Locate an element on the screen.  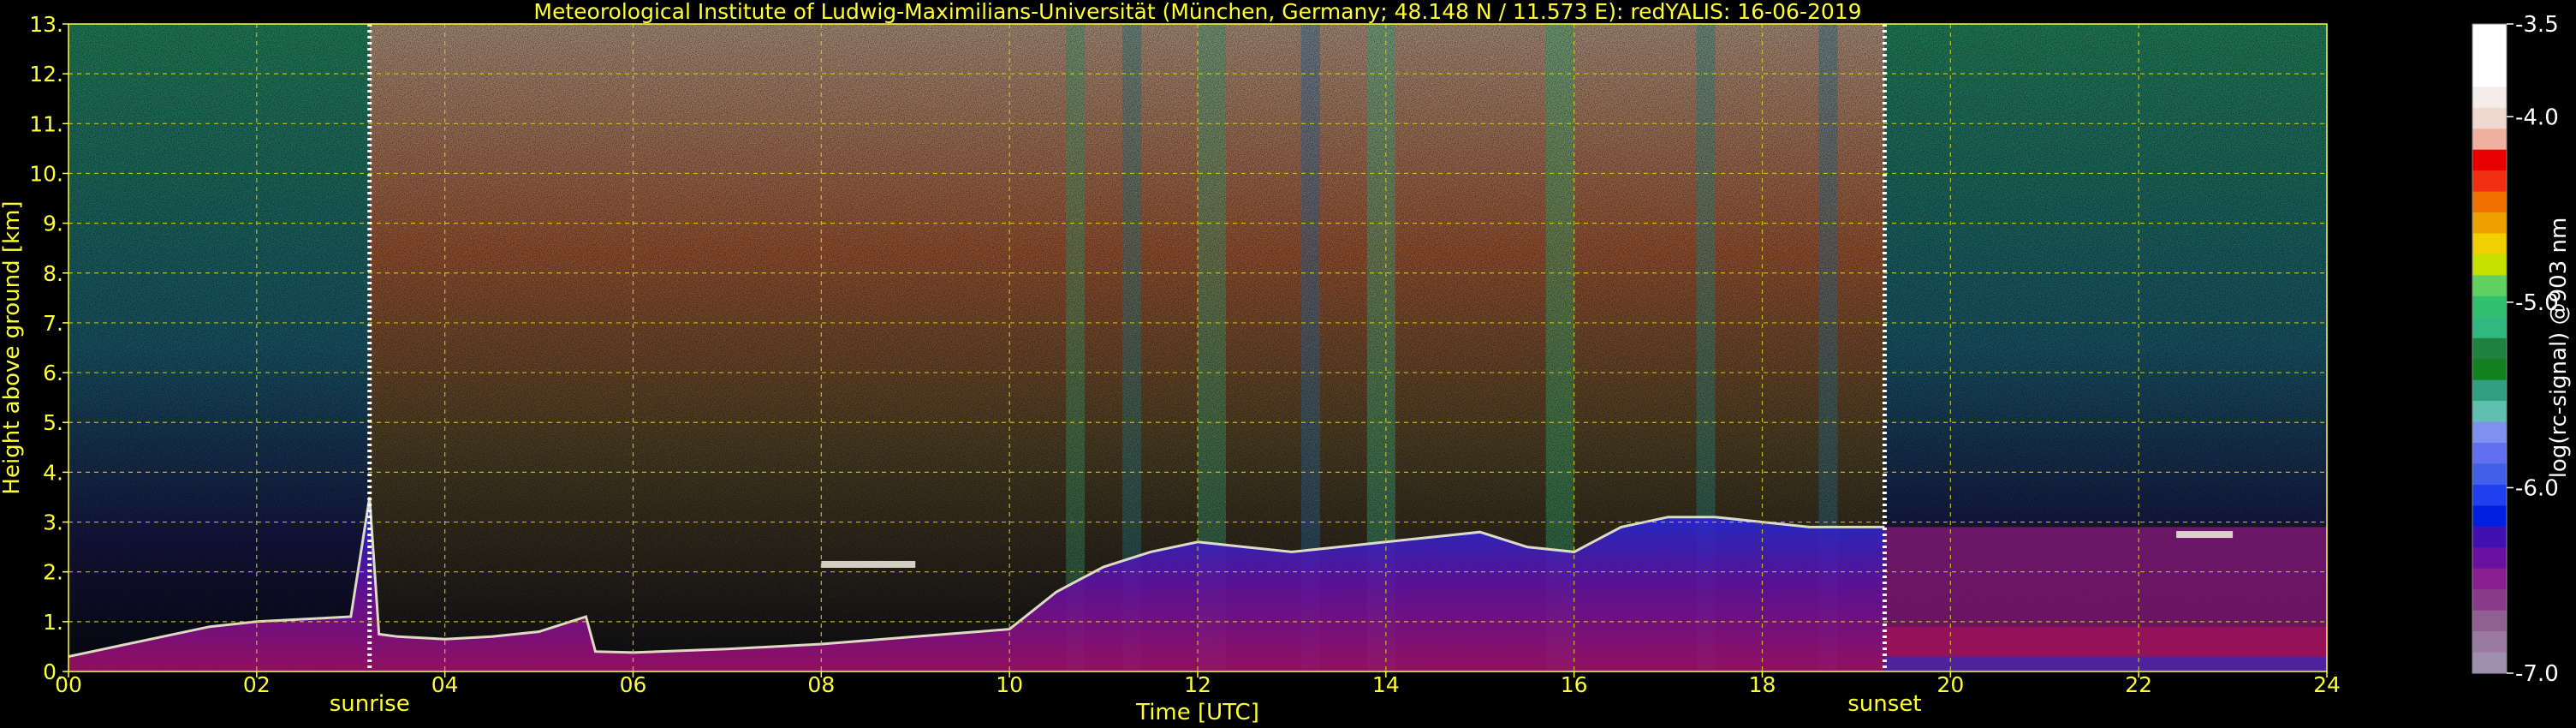
x-tick-label: 08 is located at coordinates (821, 684).